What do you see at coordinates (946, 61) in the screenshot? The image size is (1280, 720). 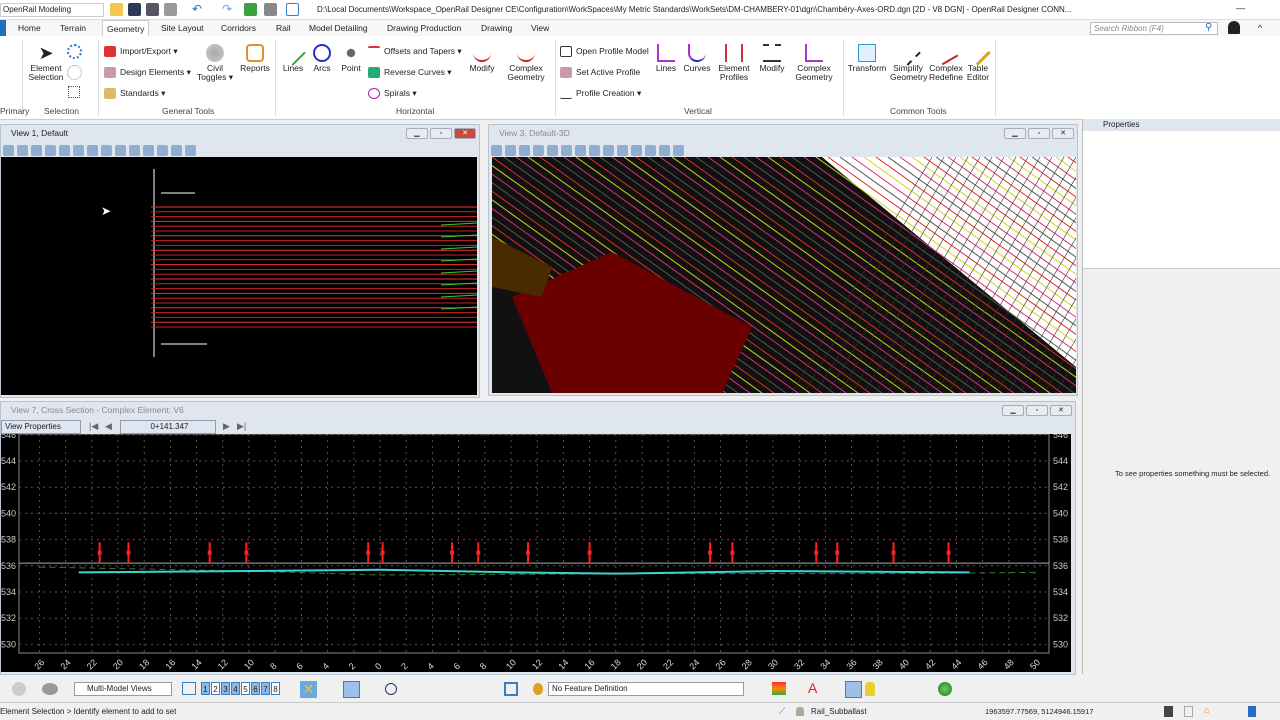 I see `complex-redefine-button: Complex Redefine` at bounding box center [946, 61].